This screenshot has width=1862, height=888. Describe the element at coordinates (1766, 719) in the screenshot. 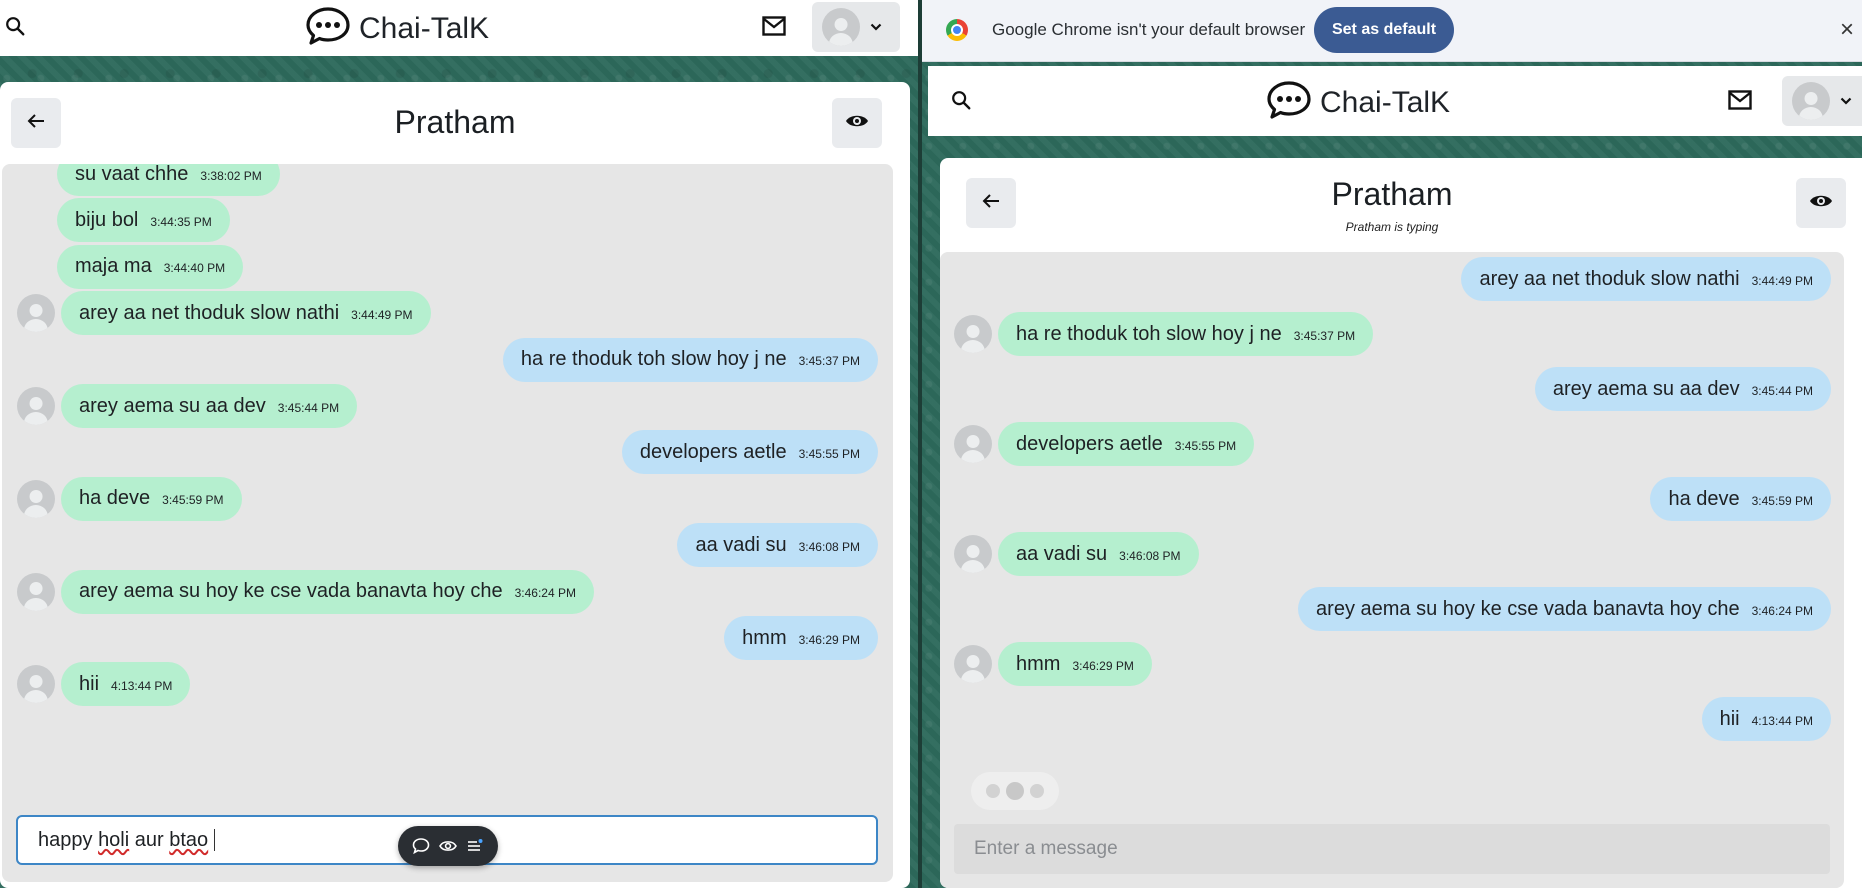

I see `sent-message: hii 4:13:44 PM` at that location.